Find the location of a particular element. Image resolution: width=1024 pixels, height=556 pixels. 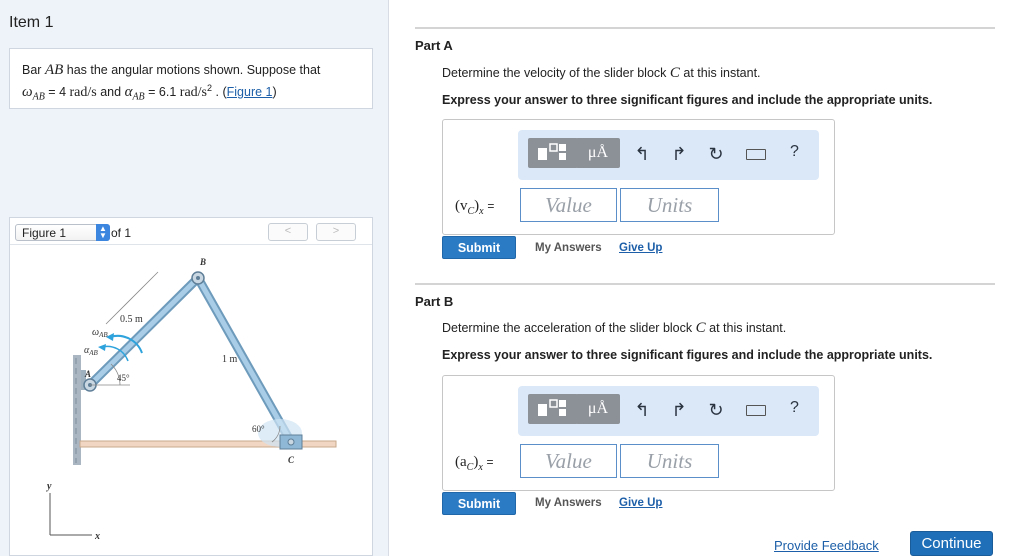

pin-c is located at coordinates (291, 442).